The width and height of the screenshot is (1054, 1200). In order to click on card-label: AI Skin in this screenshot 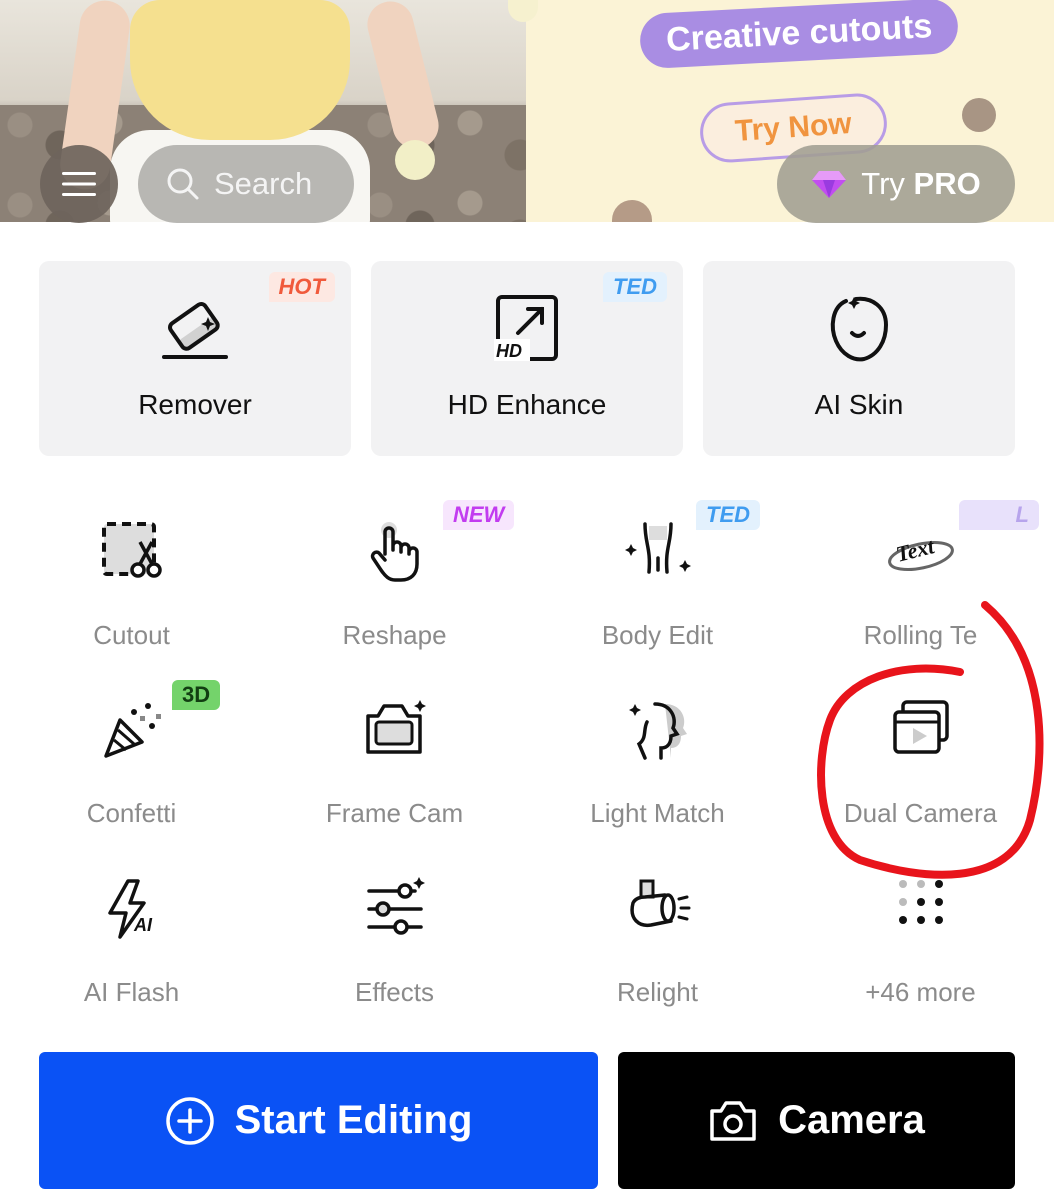, I will do `click(859, 404)`.